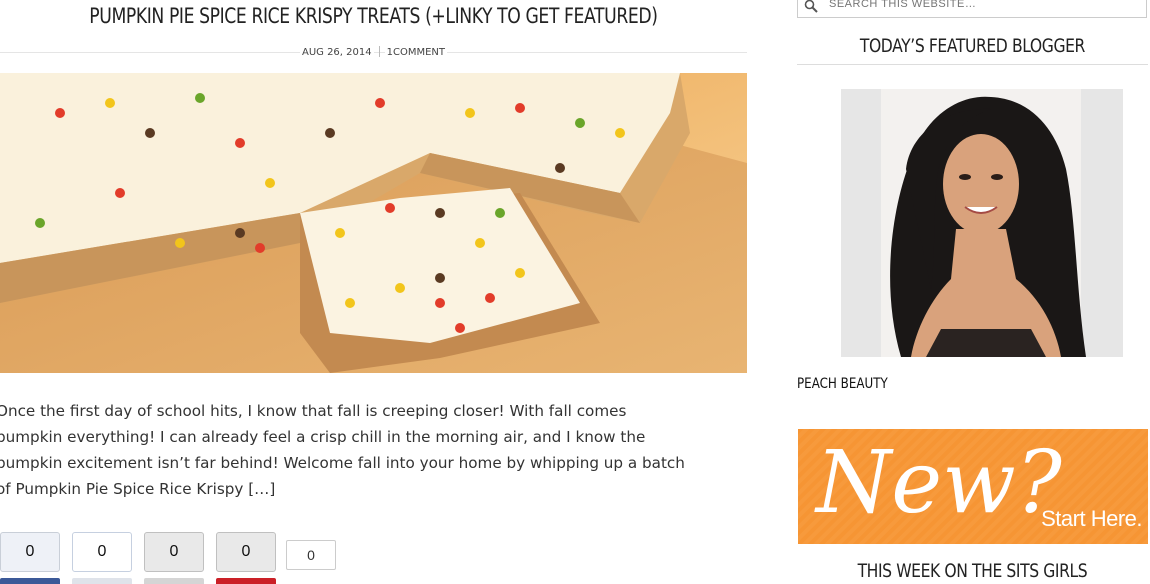 Image resolution: width=1150 pixels, height=584 pixels. What do you see at coordinates (972, 64) in the screenshot?
I see `widget-divider` at bounding box center [972, 64].